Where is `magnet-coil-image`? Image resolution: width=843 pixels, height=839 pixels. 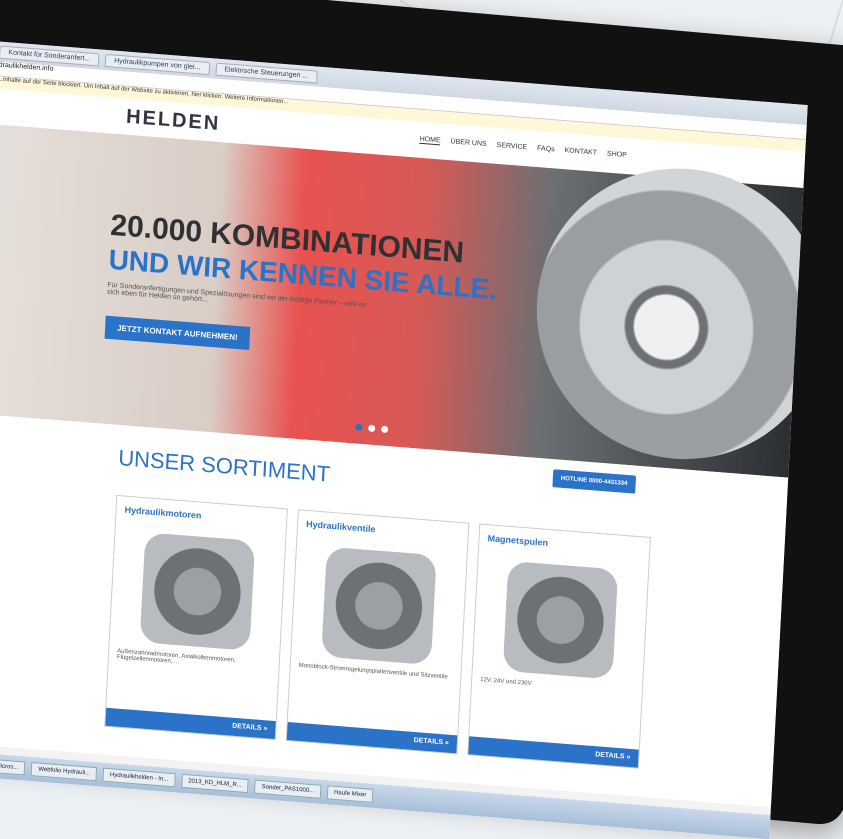
magnet-coil-image is located at coordinates (560, 620).